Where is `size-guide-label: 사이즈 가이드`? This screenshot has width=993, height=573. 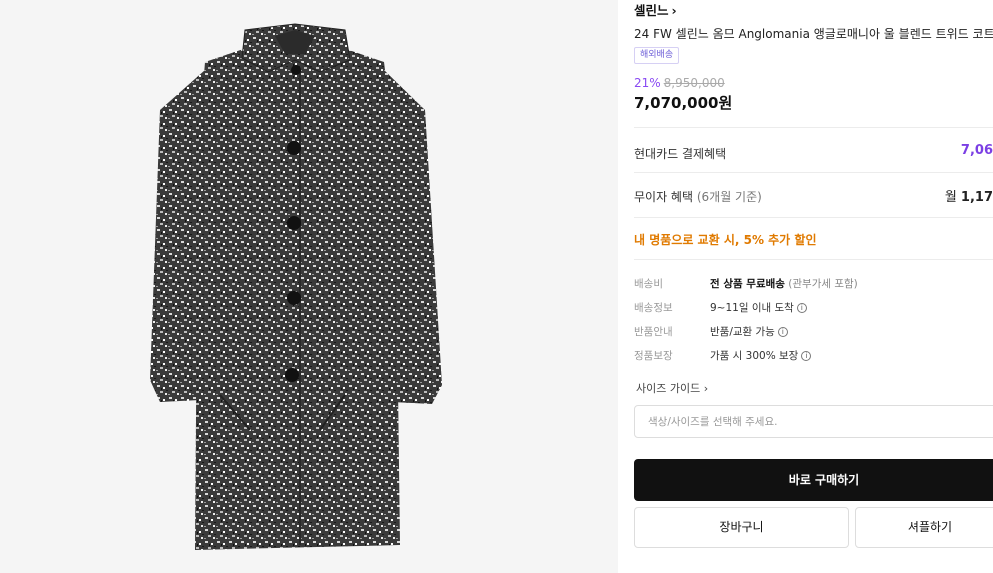 size-guide-label: 사이즈 가이드 is located at coordinates (668, 388).